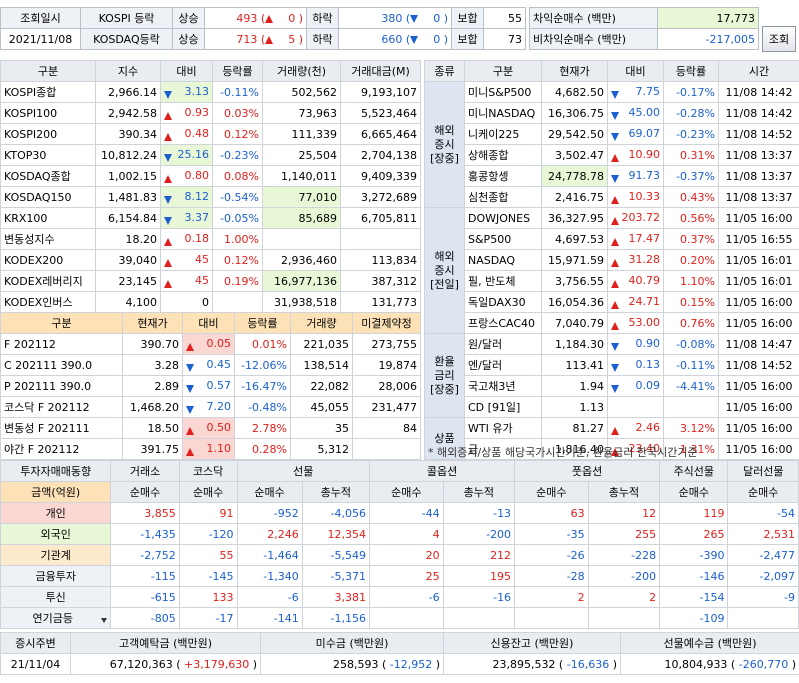  I want to click on investor-value, so click(551, 618).